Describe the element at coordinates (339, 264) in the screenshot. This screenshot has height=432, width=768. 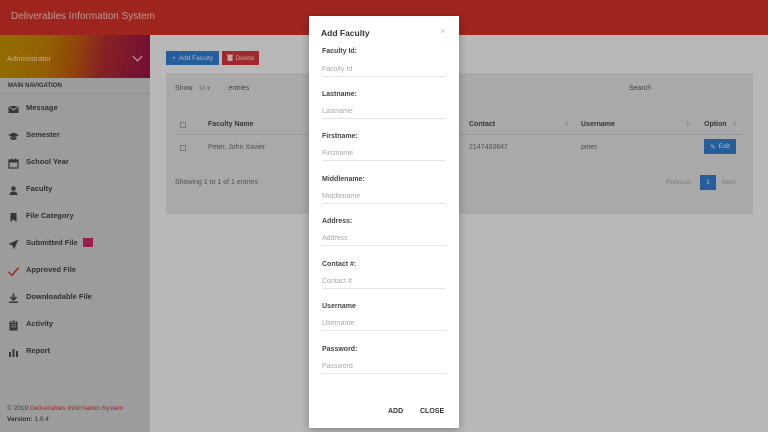
I see `contact-label: Contact #:` at that location.